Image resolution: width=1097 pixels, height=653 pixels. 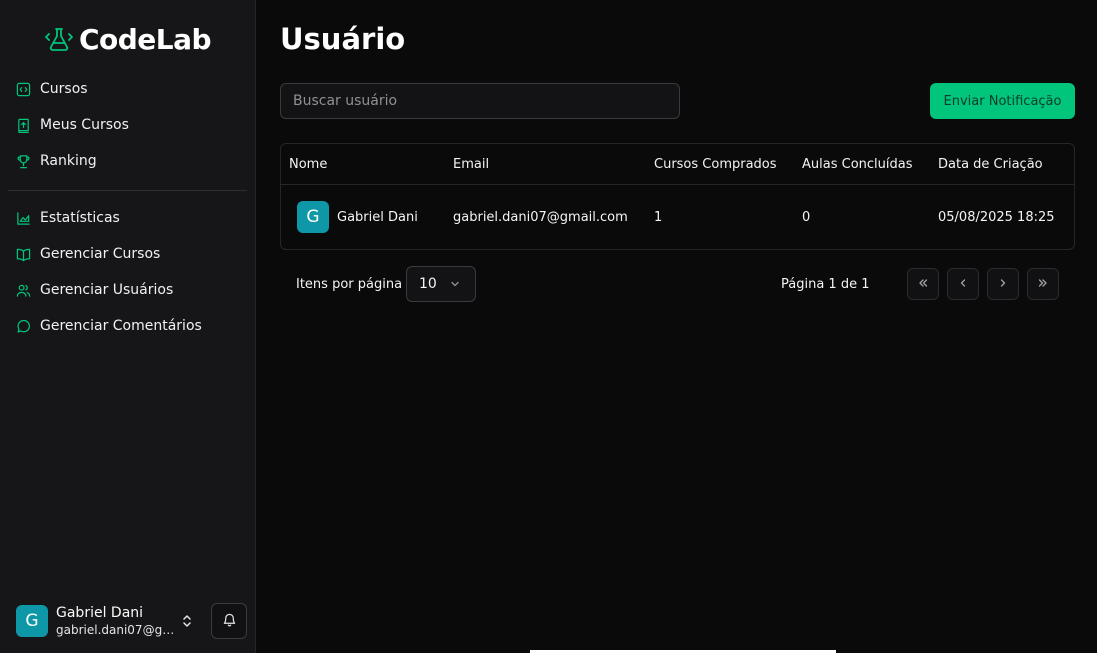 I want to click on next-page-button, so click(x=1003, y=284).